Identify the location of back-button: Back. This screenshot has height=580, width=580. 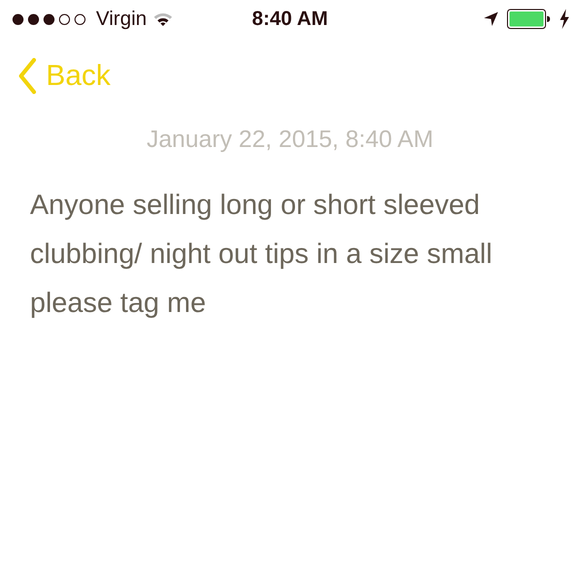
(64, 76).